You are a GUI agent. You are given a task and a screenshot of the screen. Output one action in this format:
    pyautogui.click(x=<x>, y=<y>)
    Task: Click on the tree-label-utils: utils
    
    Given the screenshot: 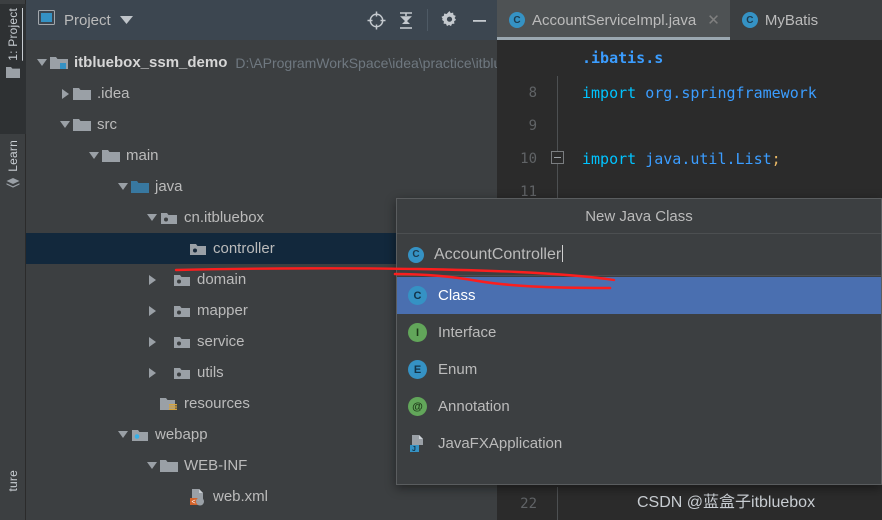 What is the action you would take?
    pyautogui.click(x=210, y=372)
    